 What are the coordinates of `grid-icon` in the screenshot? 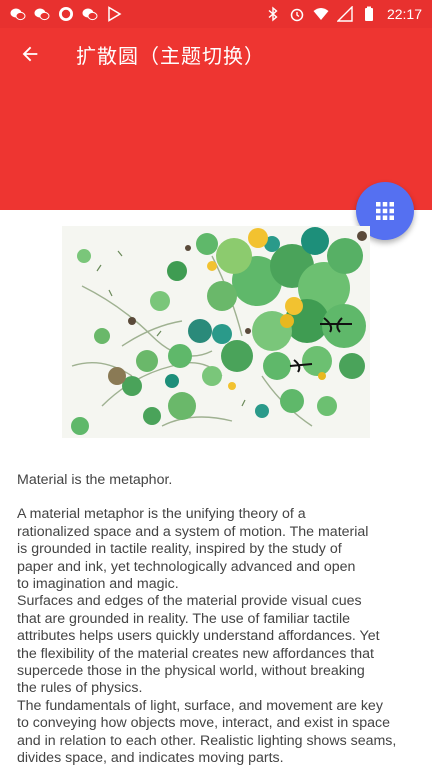 It's located at (385, 211).